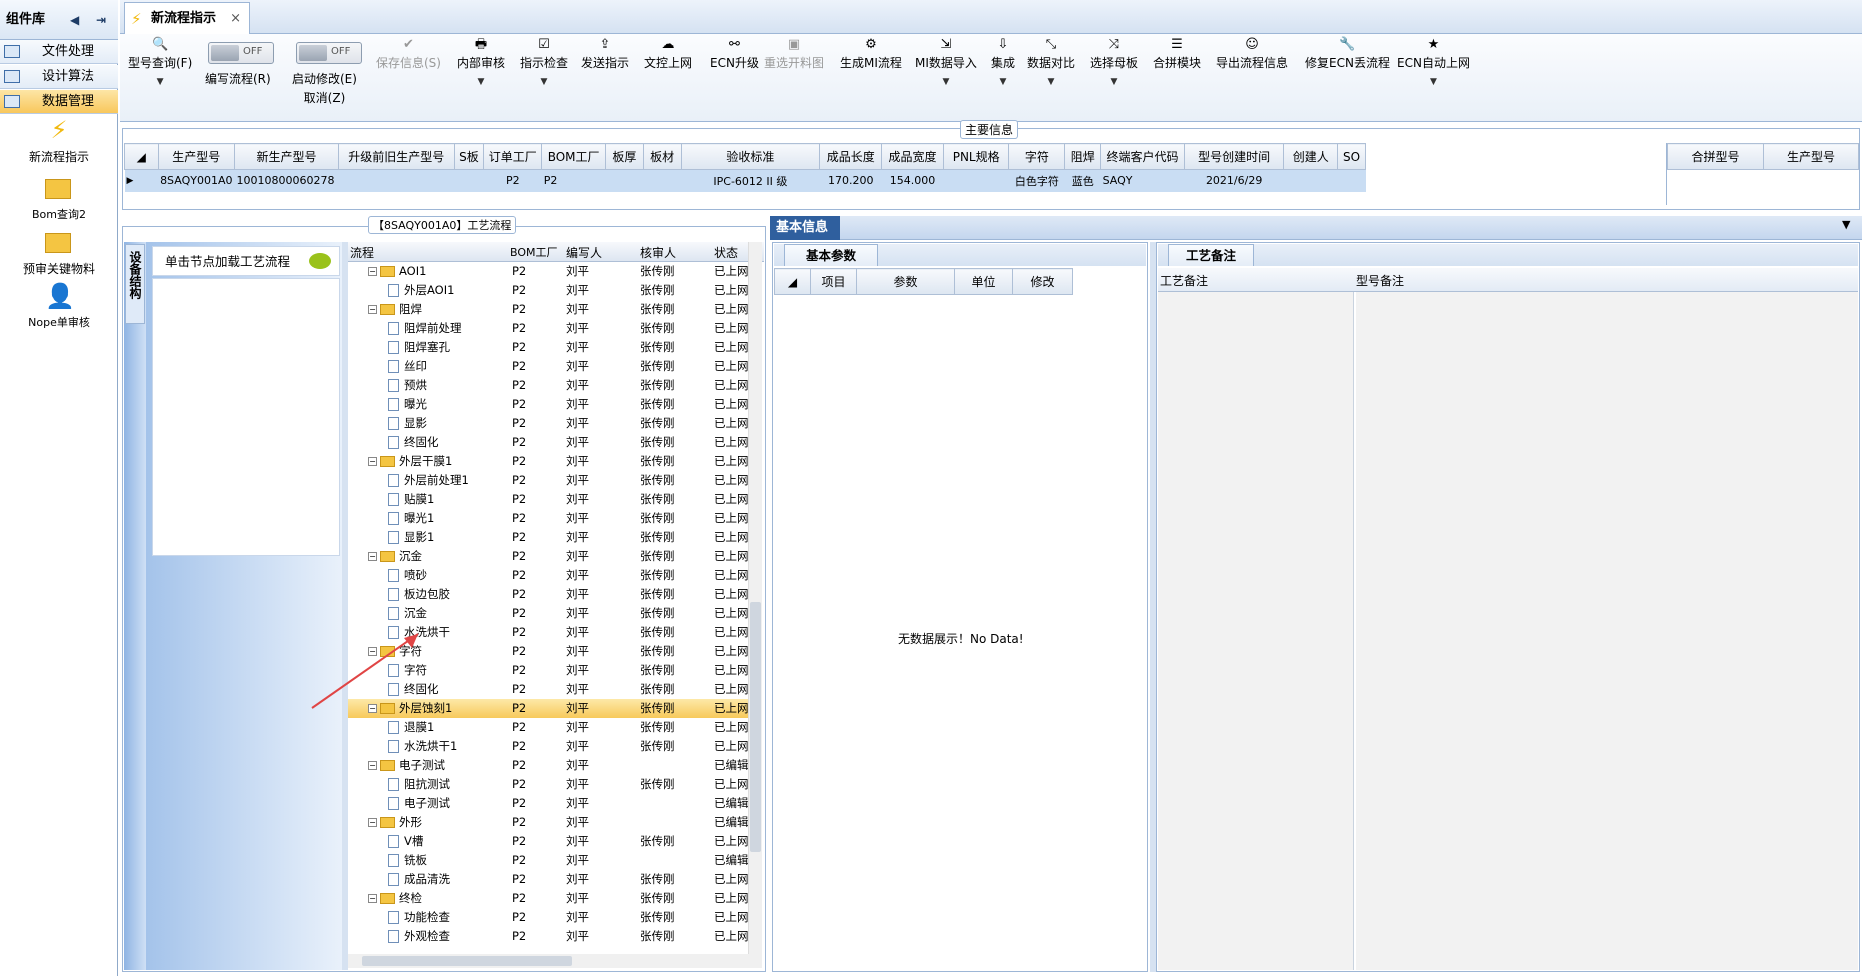 The height and width of the screenshot is (976, 1862). I want to click on hint-bubble: 单击节点加载工艺流程, so click(246, 261).